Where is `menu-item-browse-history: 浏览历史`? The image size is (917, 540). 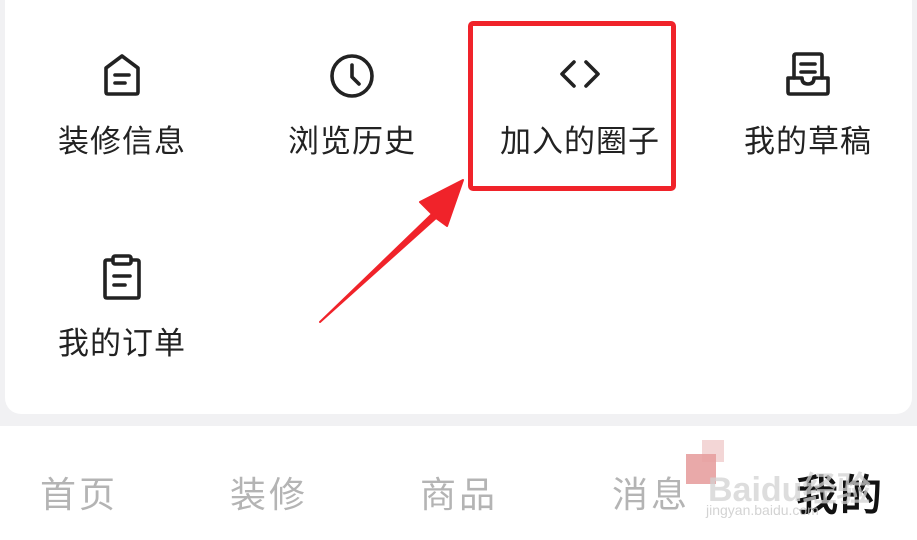
menu-item-browse-history: 浏览历史 is located at coordinates (352, 103).